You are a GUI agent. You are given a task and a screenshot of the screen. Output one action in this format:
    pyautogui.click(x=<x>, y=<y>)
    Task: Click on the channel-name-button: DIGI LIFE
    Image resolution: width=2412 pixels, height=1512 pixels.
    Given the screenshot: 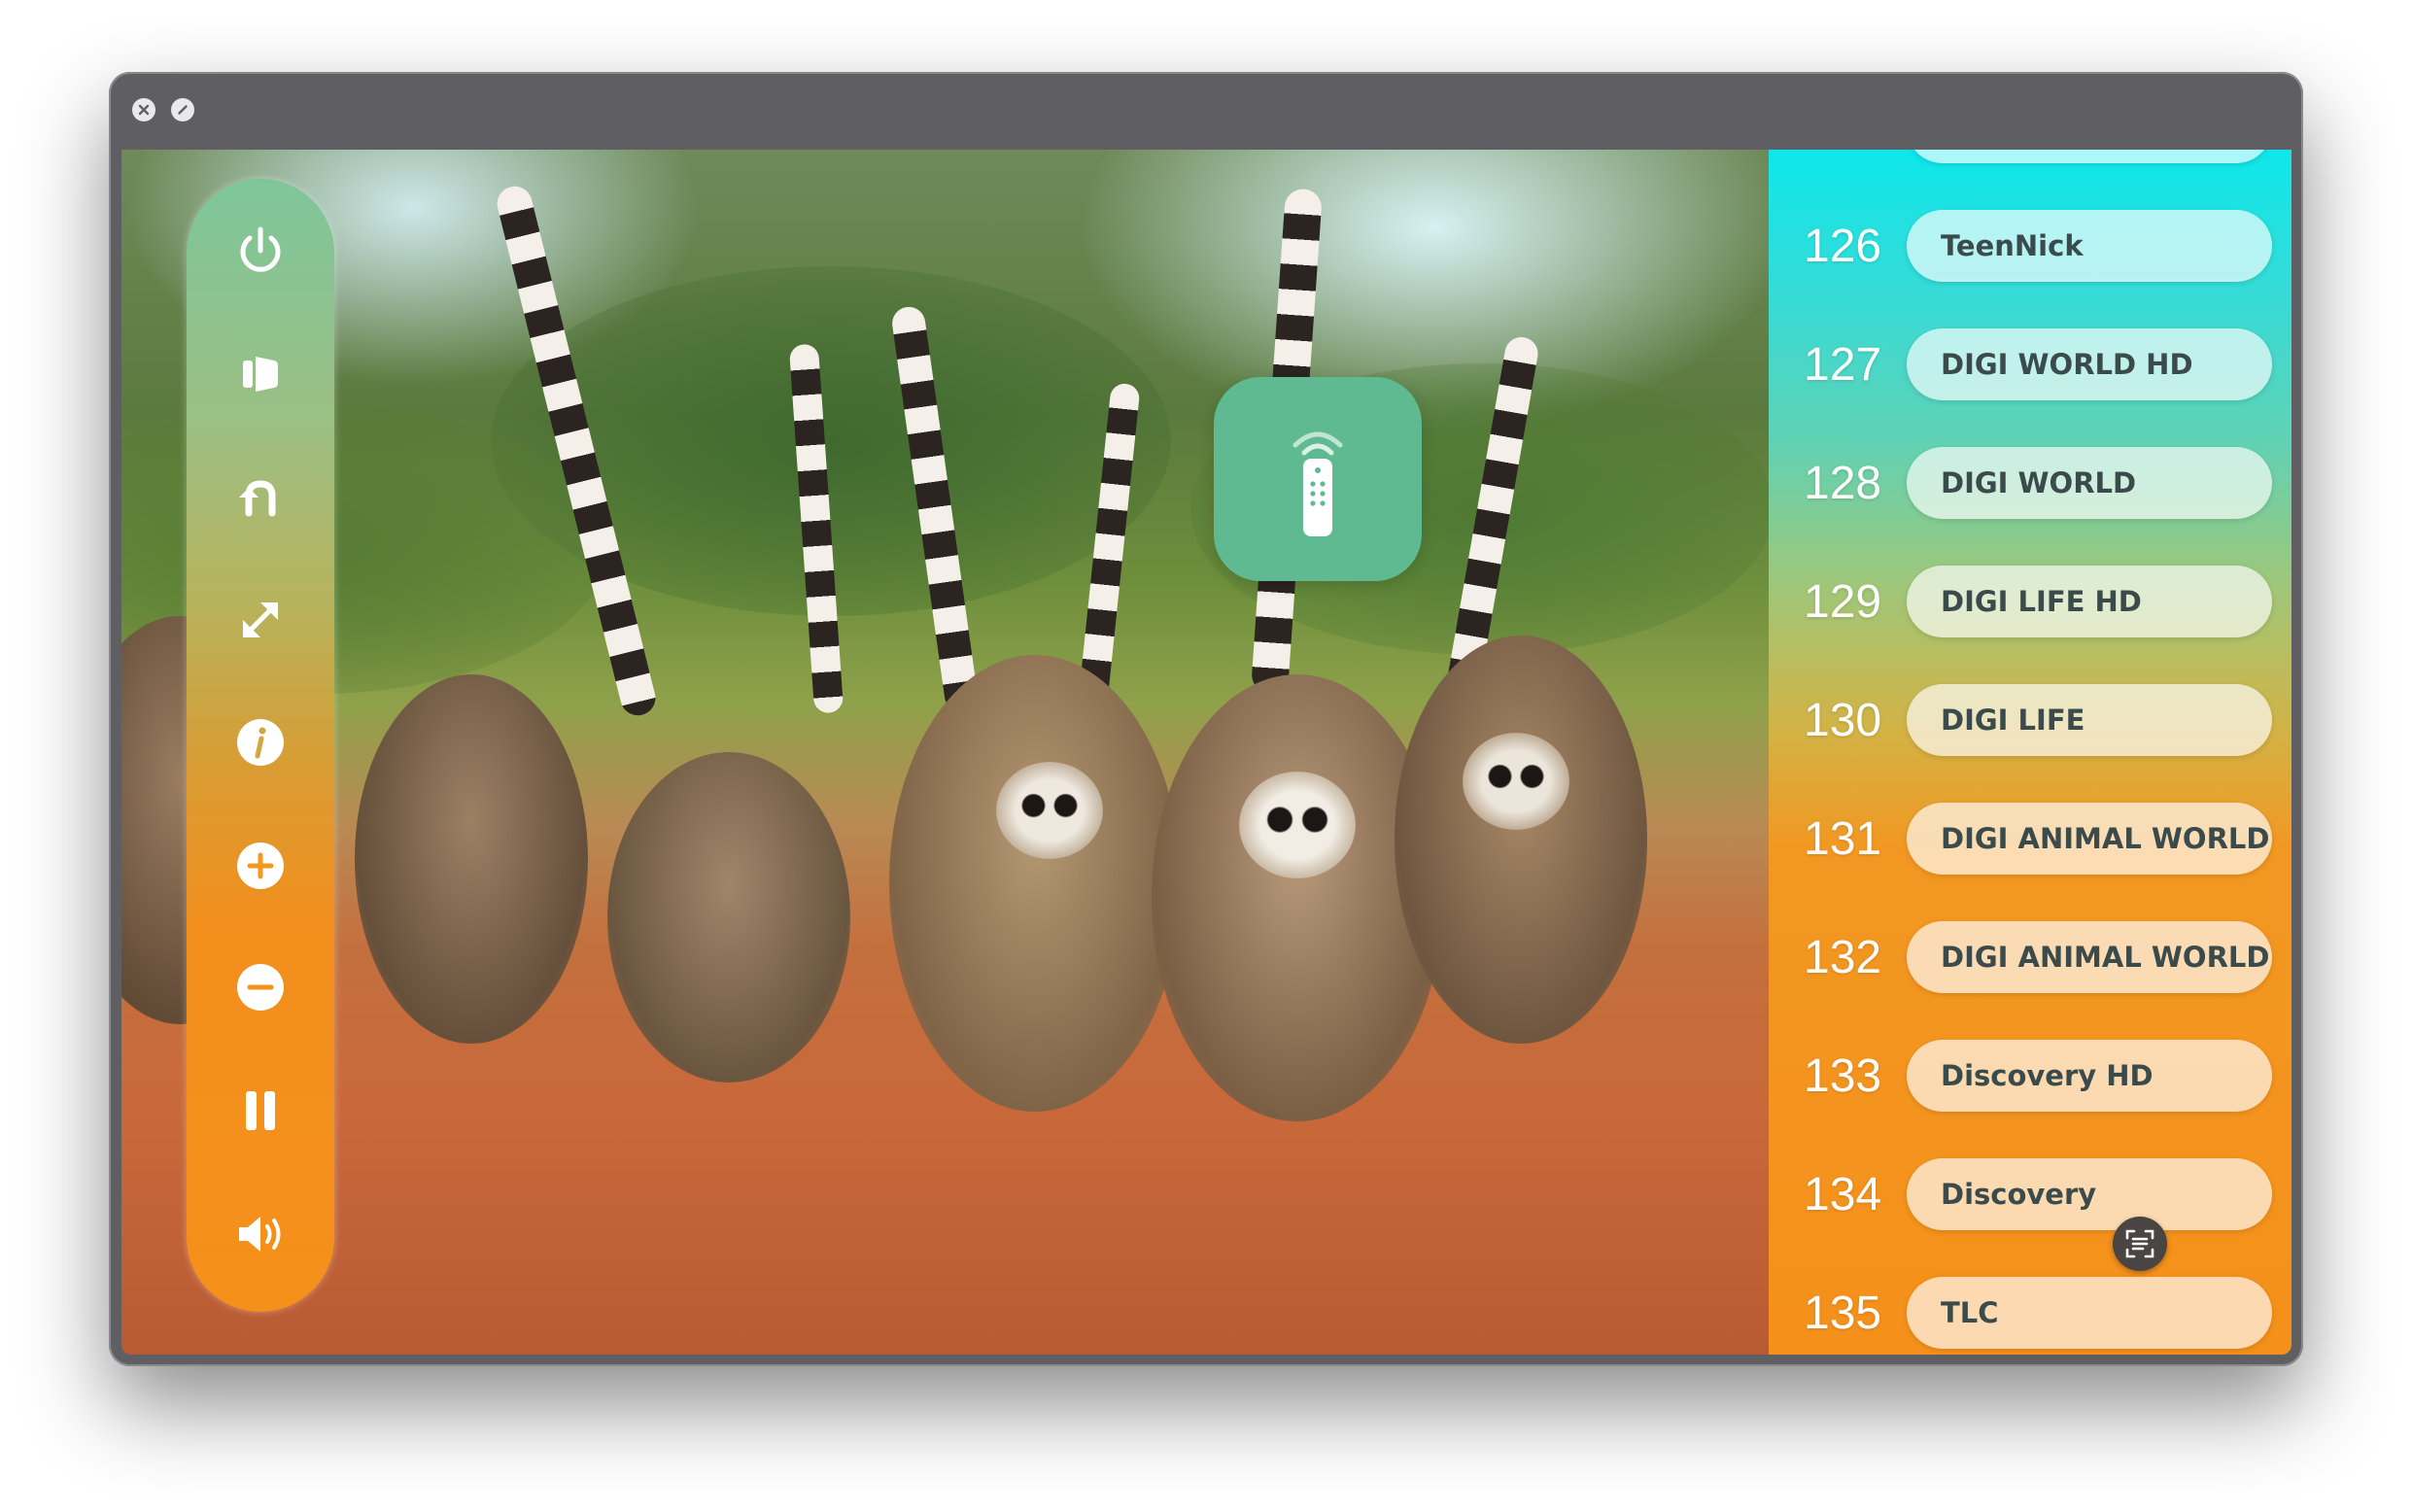 What is the action you would take?
    pyautogui.click(x=2089, y=720)
    